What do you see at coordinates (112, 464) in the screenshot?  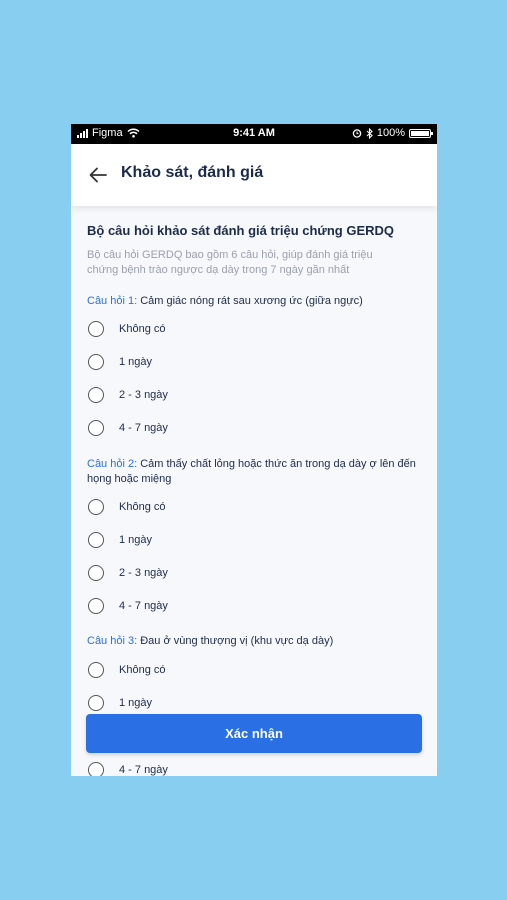 I see `question-label: Câu hỏi 2:` at bounding box center [112, 464].